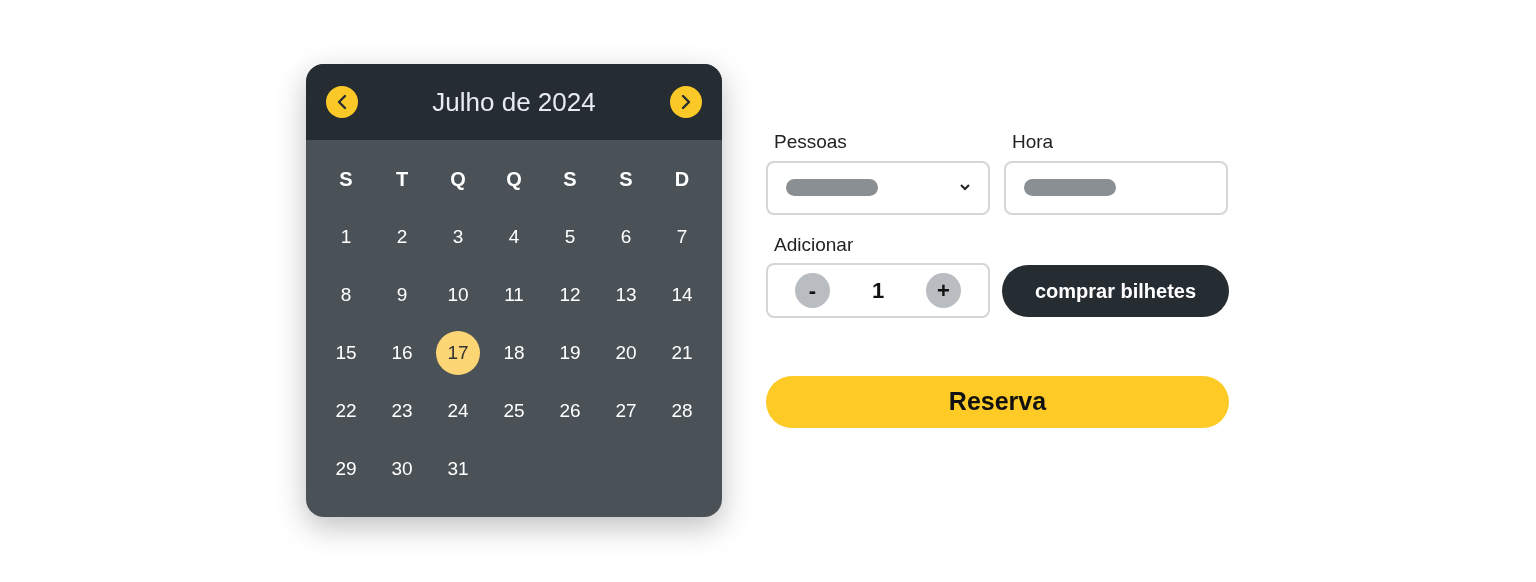 The image size is (1536, 582). I want to click on reserve-button: Reserva, so click(997, 402).